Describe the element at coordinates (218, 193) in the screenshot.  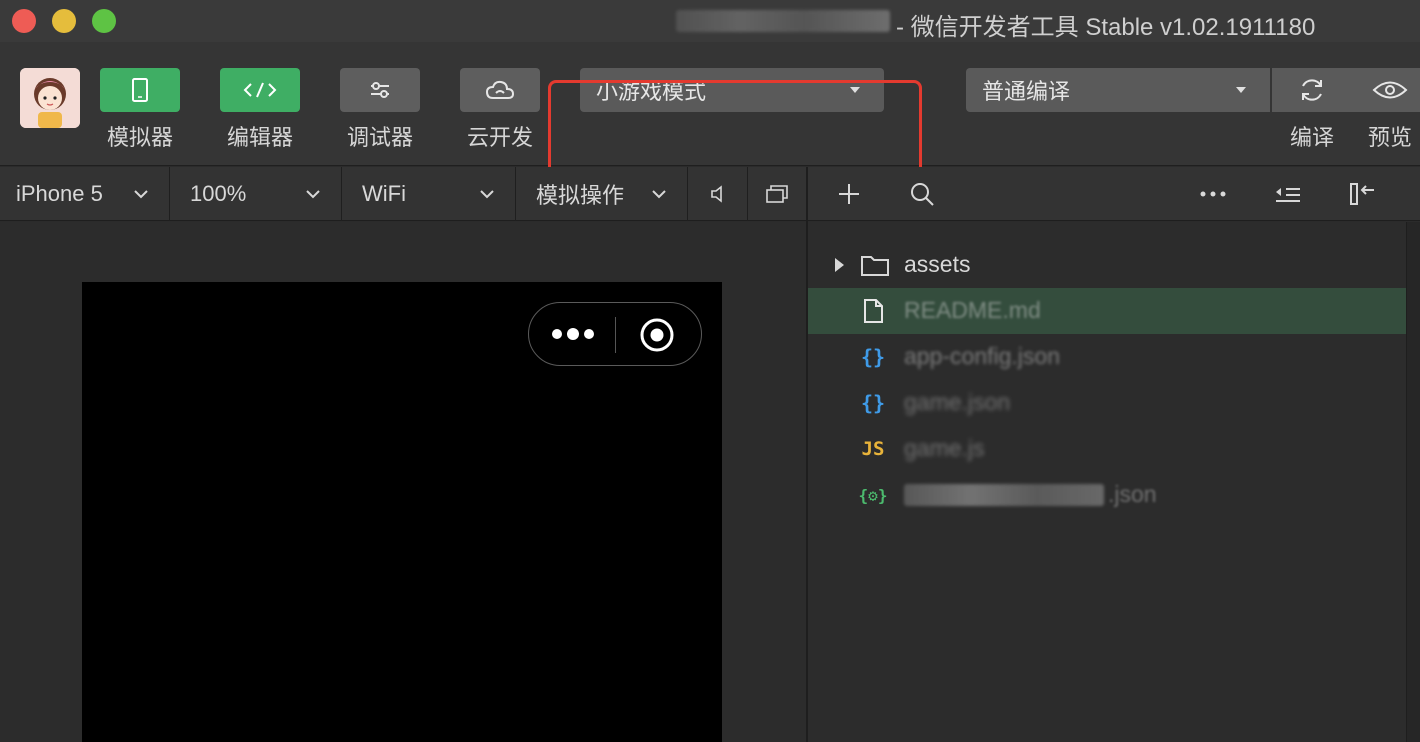
I see `zoom-value: 100%` at that location.